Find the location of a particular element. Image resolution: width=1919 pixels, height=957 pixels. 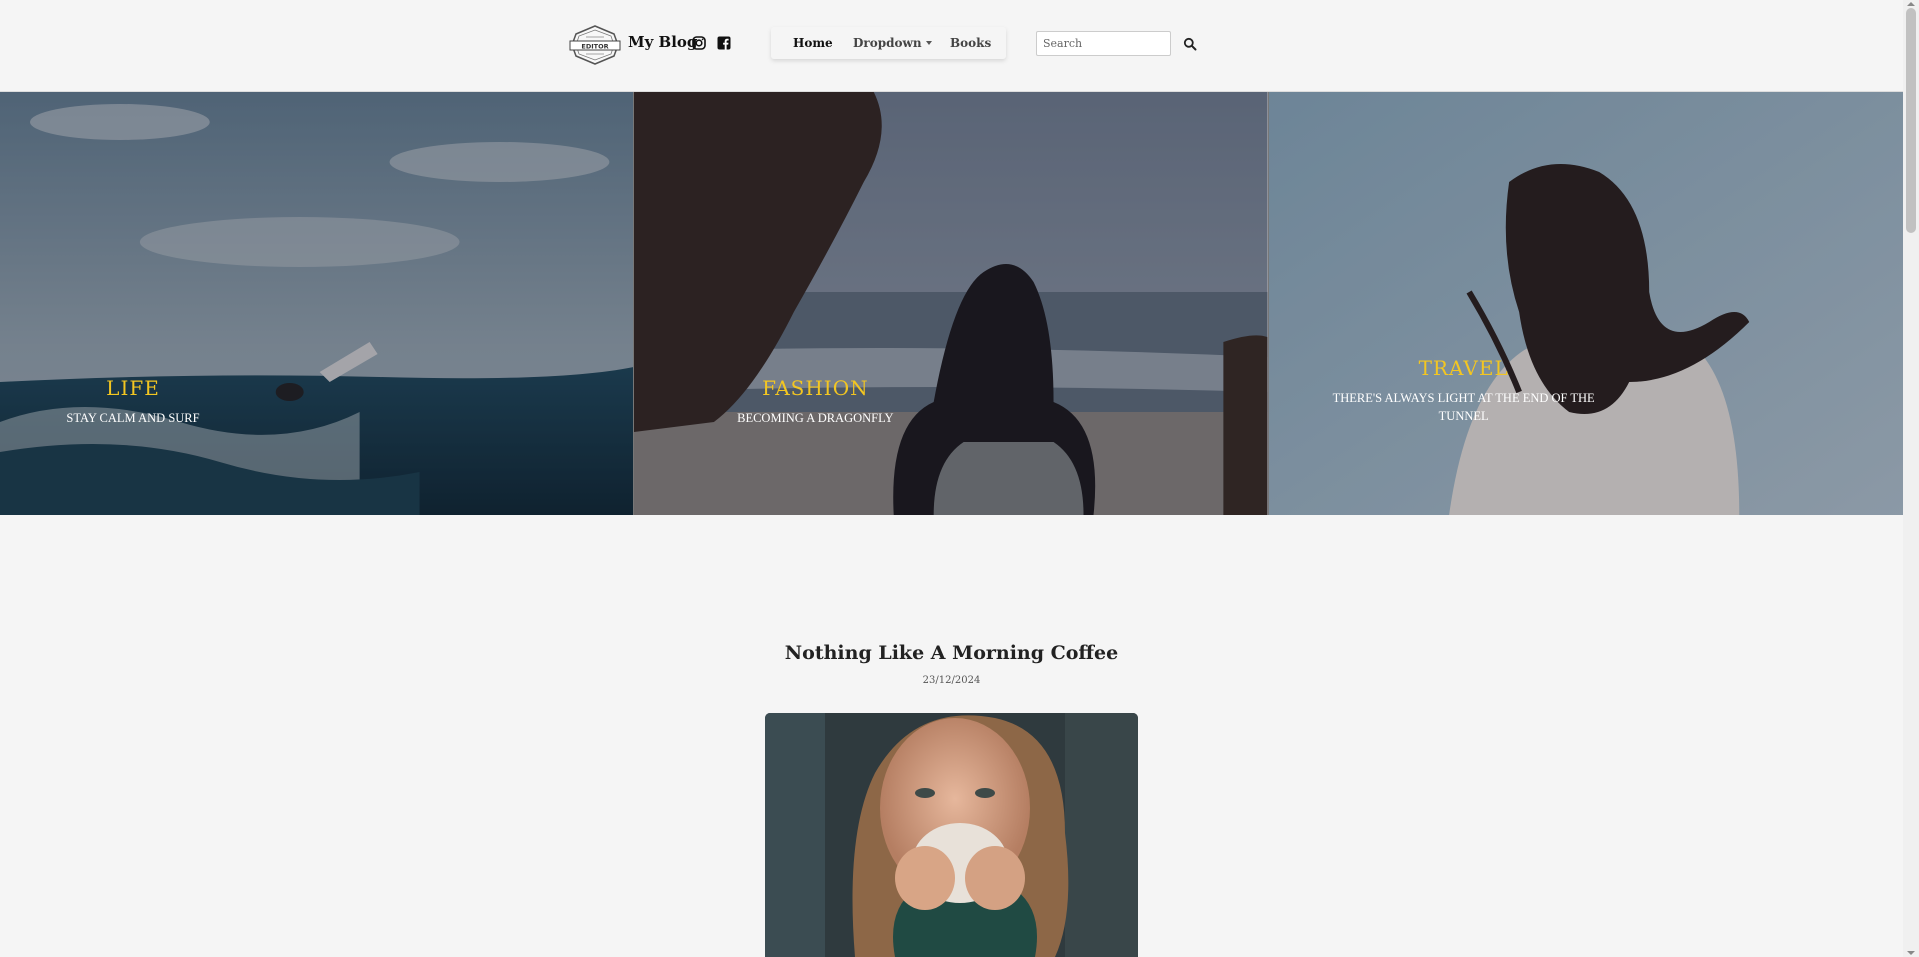

brand-title: My Blog is located at coordinates (662, 42).